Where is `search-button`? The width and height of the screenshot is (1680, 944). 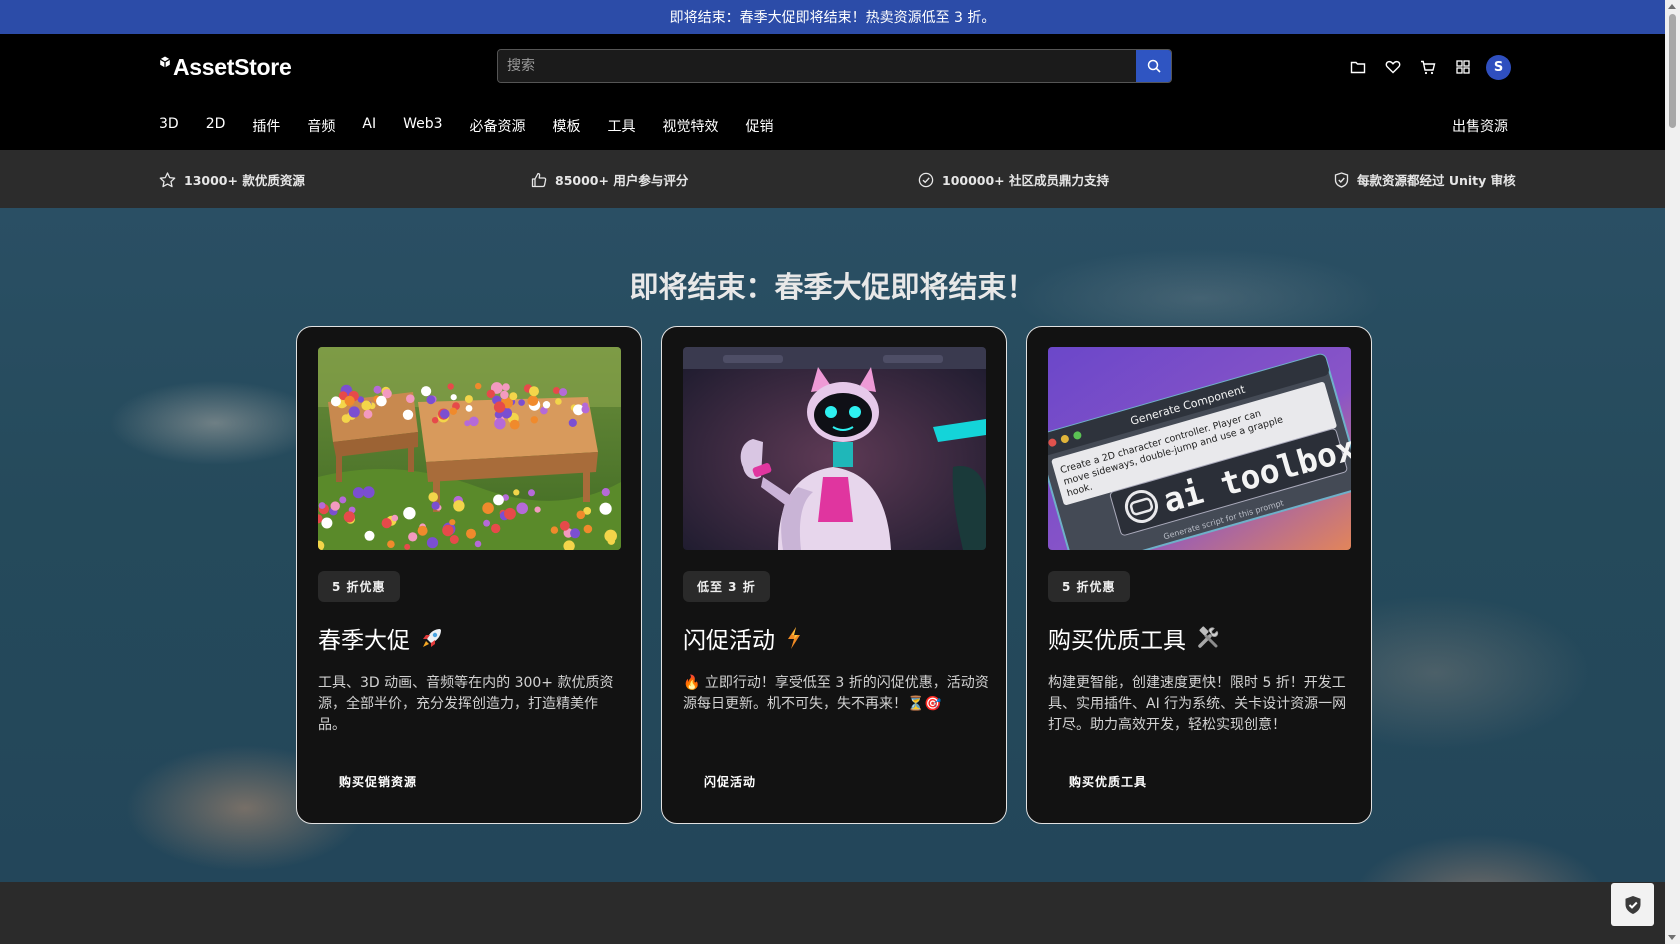
search-button is located at coordinates (1153, 66).